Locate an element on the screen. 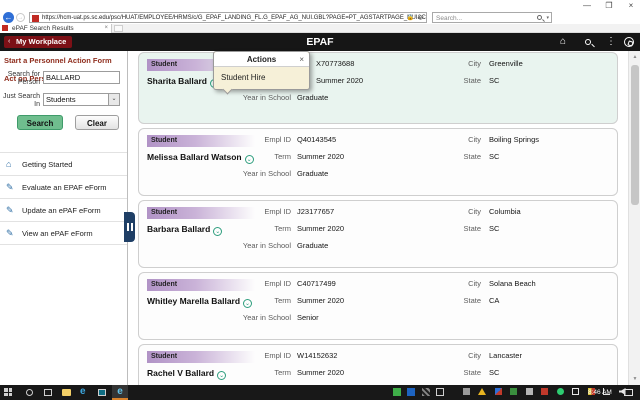  browser-tab-strip: ePAF Search Results × is located at coordinates (320, 28).